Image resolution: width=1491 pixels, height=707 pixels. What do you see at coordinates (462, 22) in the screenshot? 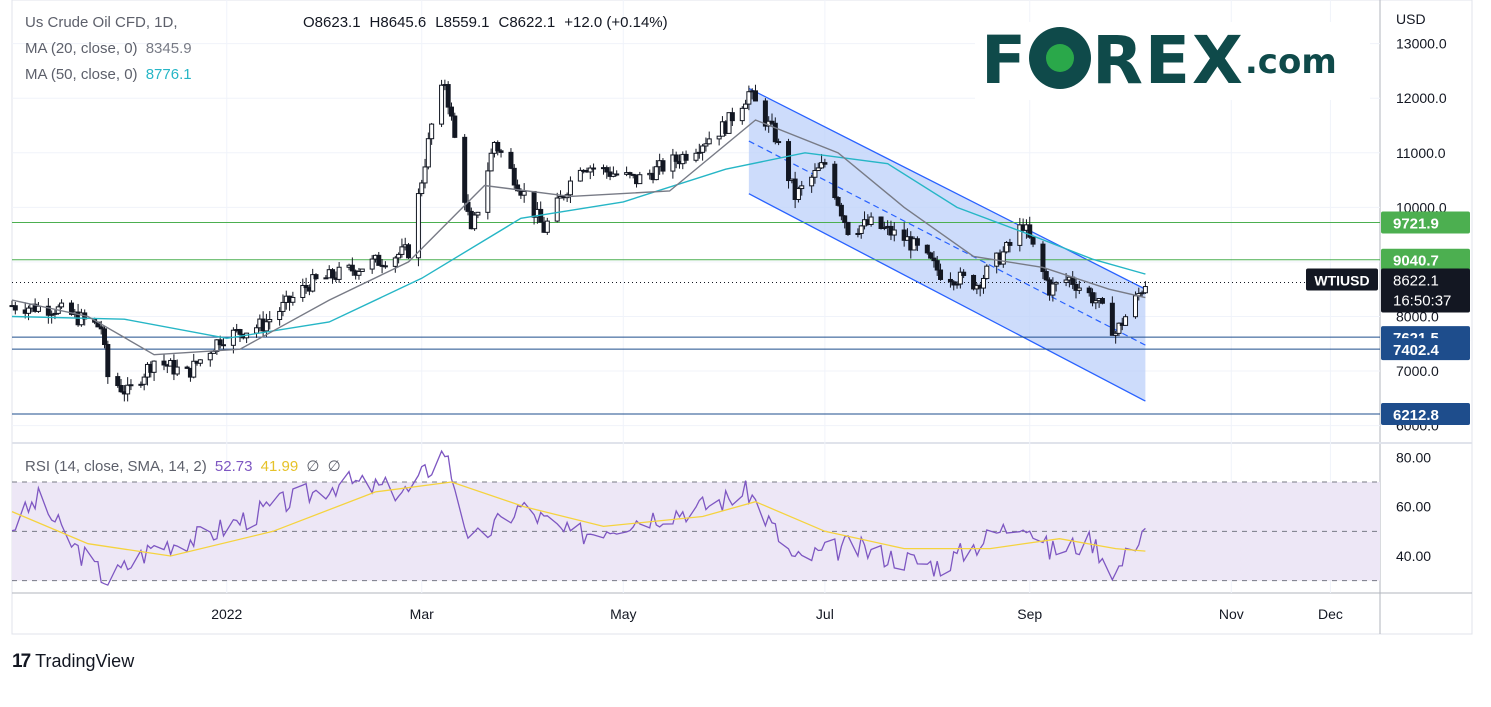
I see `ohlc-low: L8559.1` at bounding box center [462, 22].